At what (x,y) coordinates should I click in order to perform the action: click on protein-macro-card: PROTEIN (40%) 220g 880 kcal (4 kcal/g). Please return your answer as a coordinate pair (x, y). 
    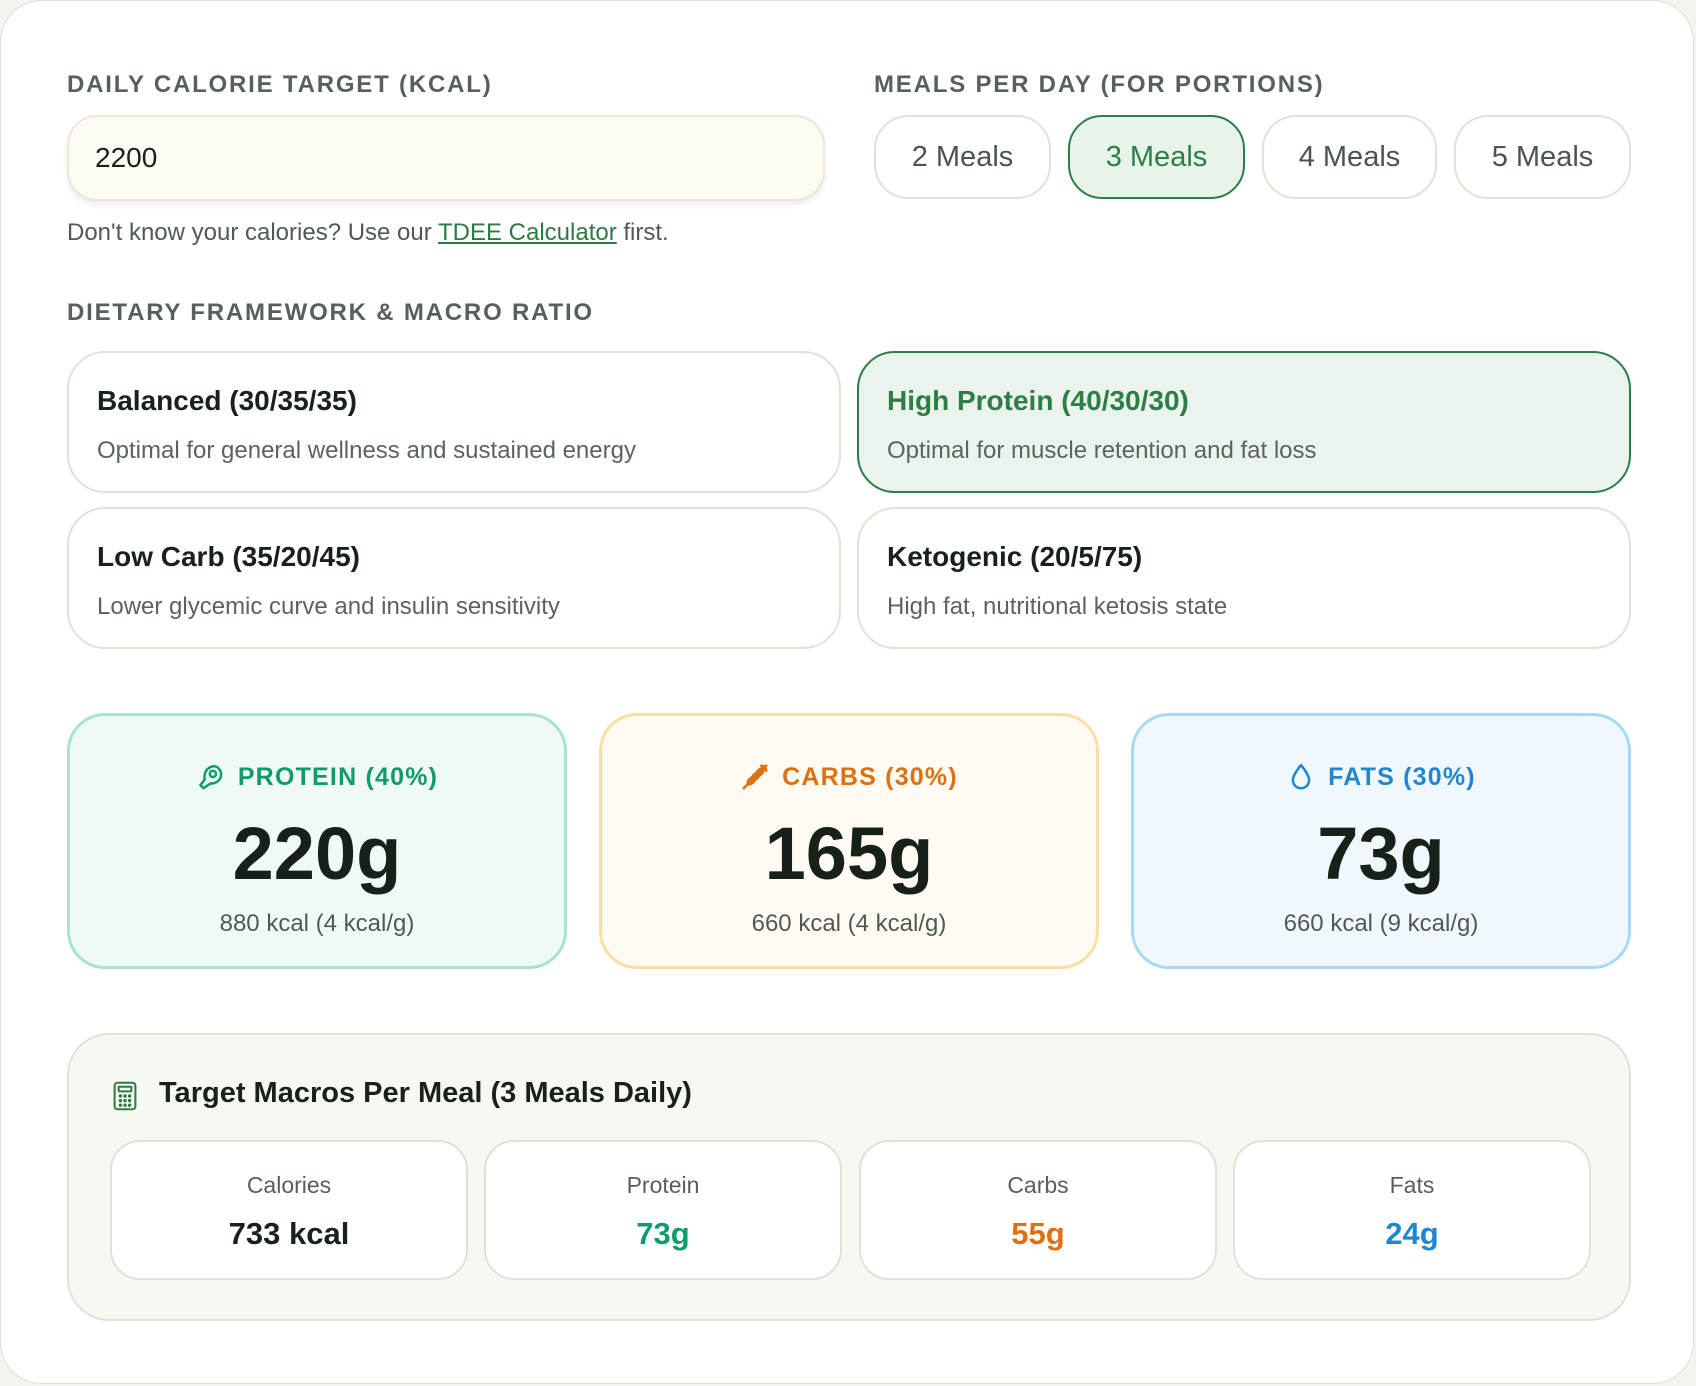
    Looking at the image, I should click on (317, 841).